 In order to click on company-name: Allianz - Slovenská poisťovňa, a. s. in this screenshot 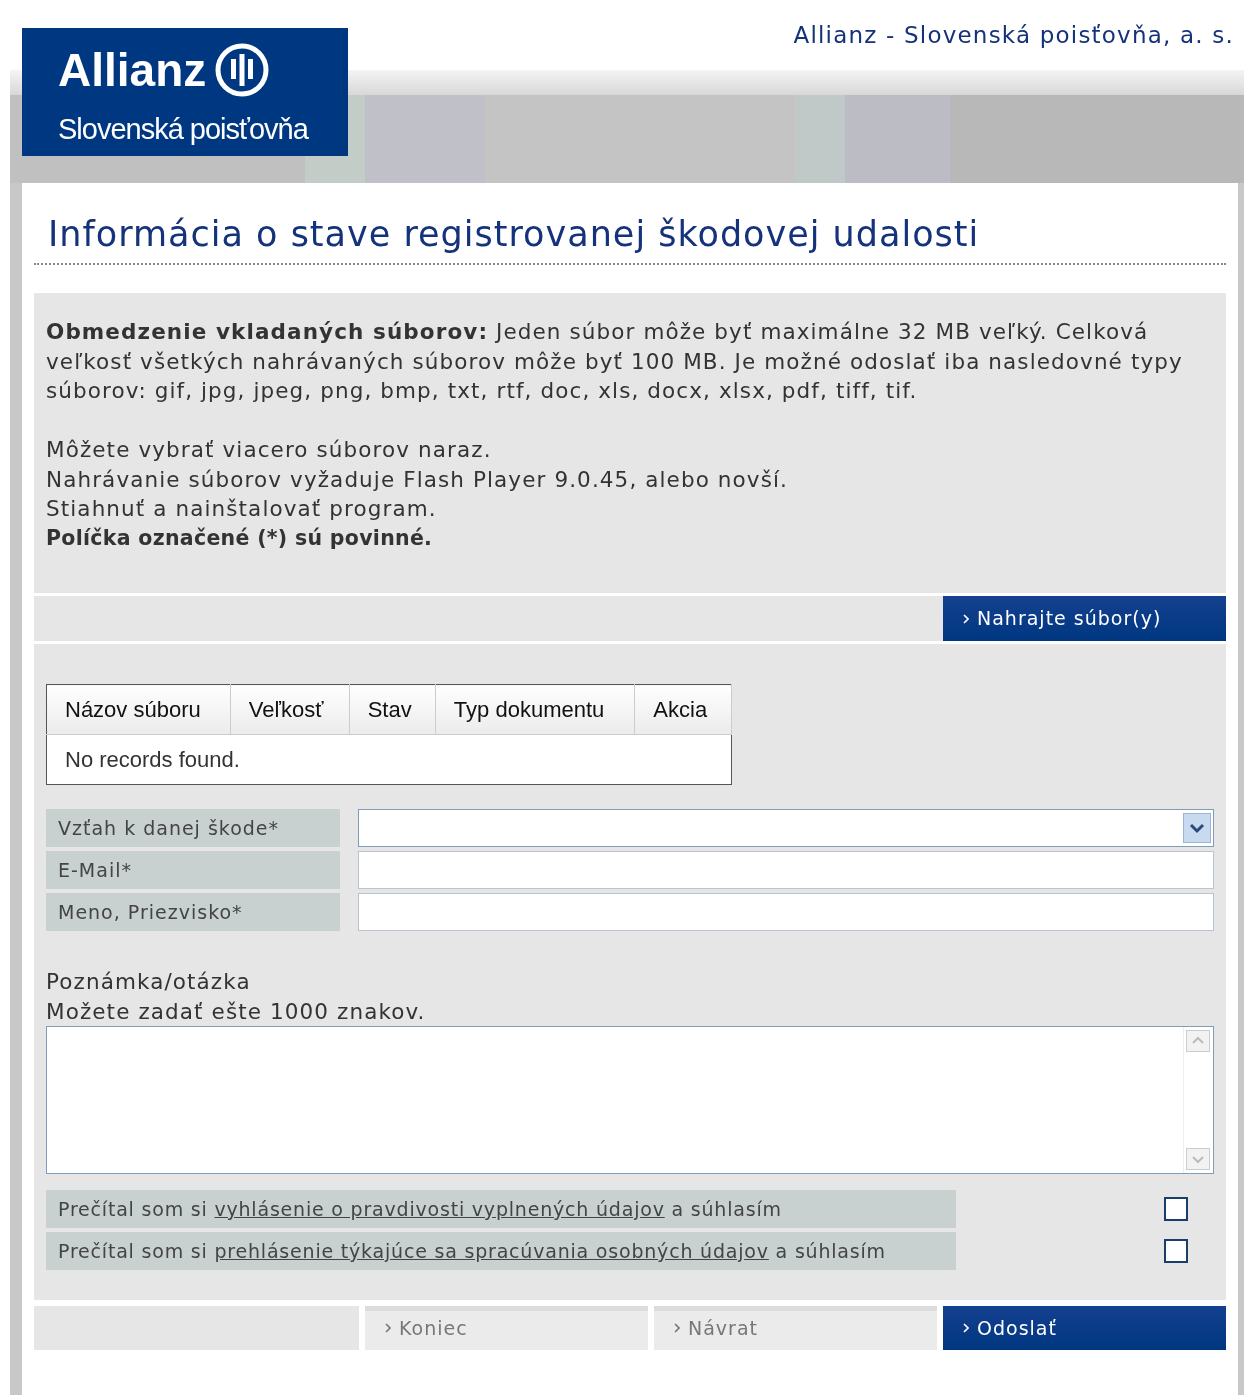, I will do `click(1013, 35)`.